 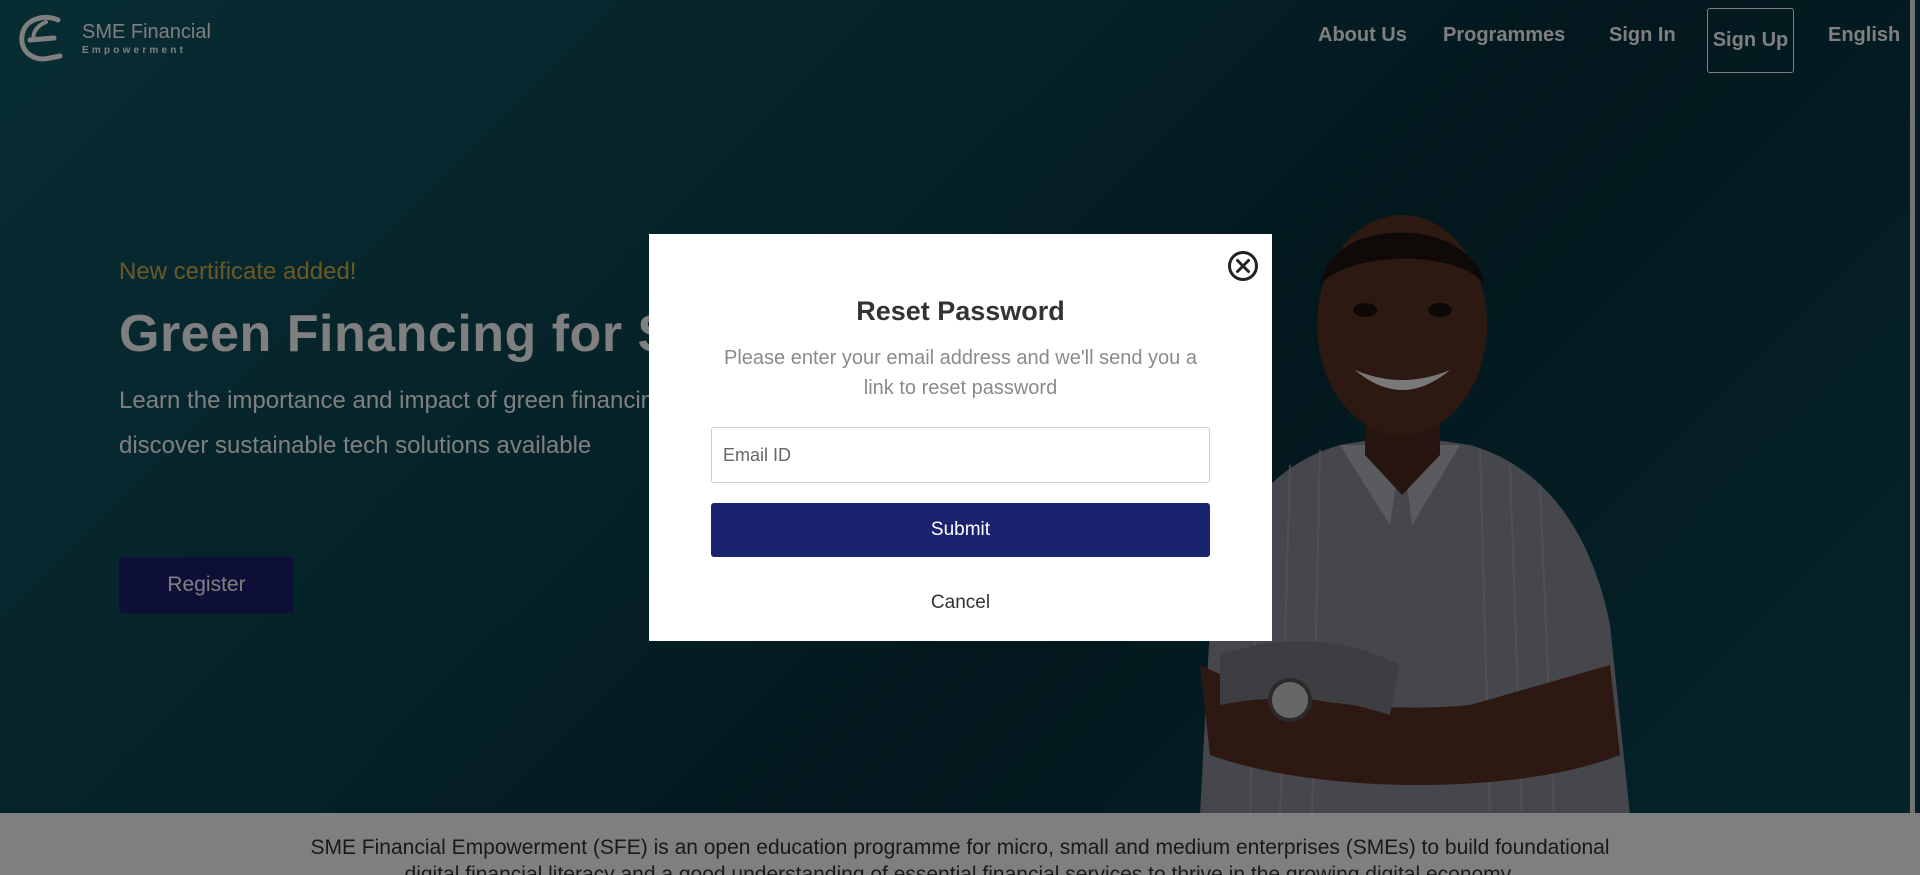 What do you see at coordinates (1243, 266) in the screenshot?
I see `close-icon` at bounding box center [1243, 266].